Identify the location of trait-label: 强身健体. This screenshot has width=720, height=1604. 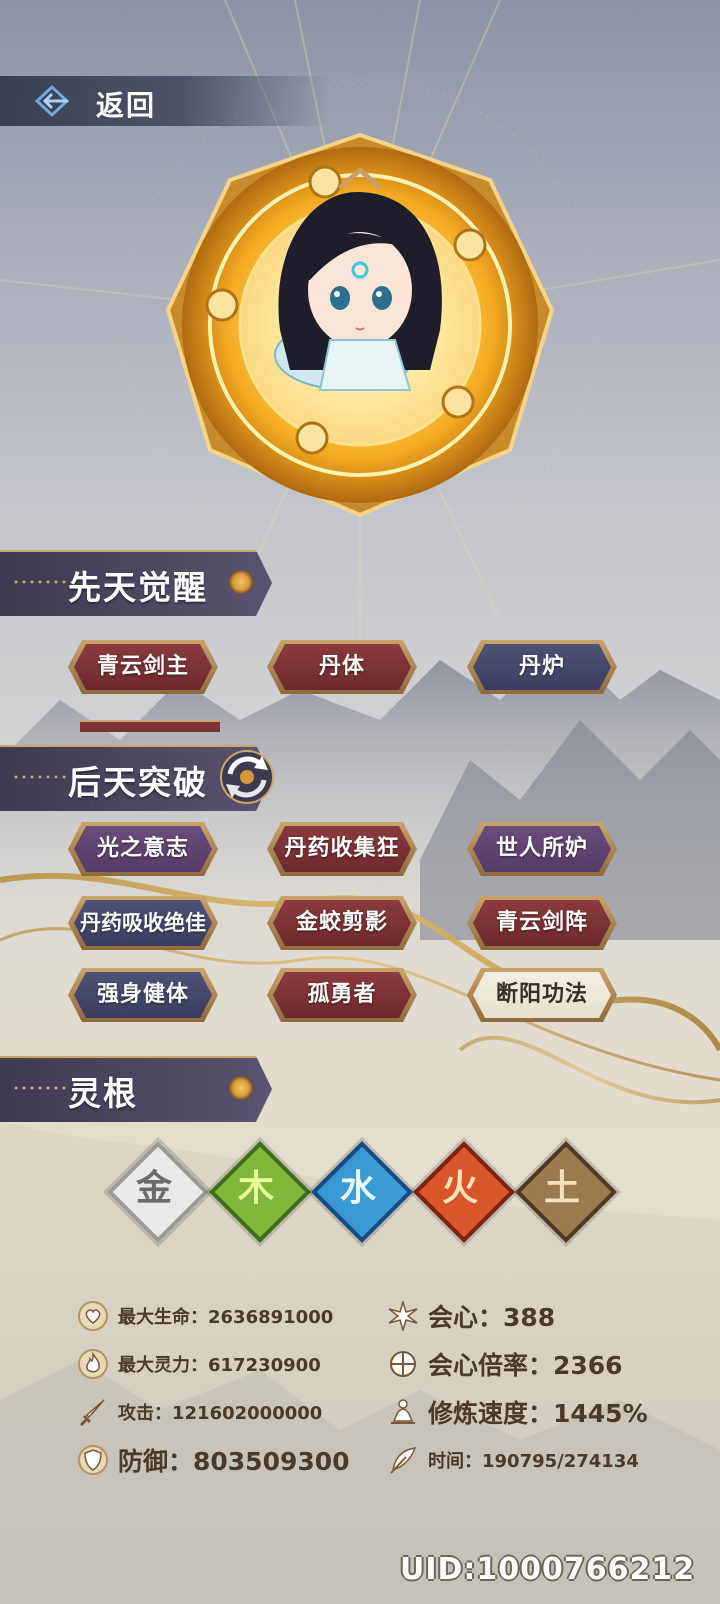
(142, 994).